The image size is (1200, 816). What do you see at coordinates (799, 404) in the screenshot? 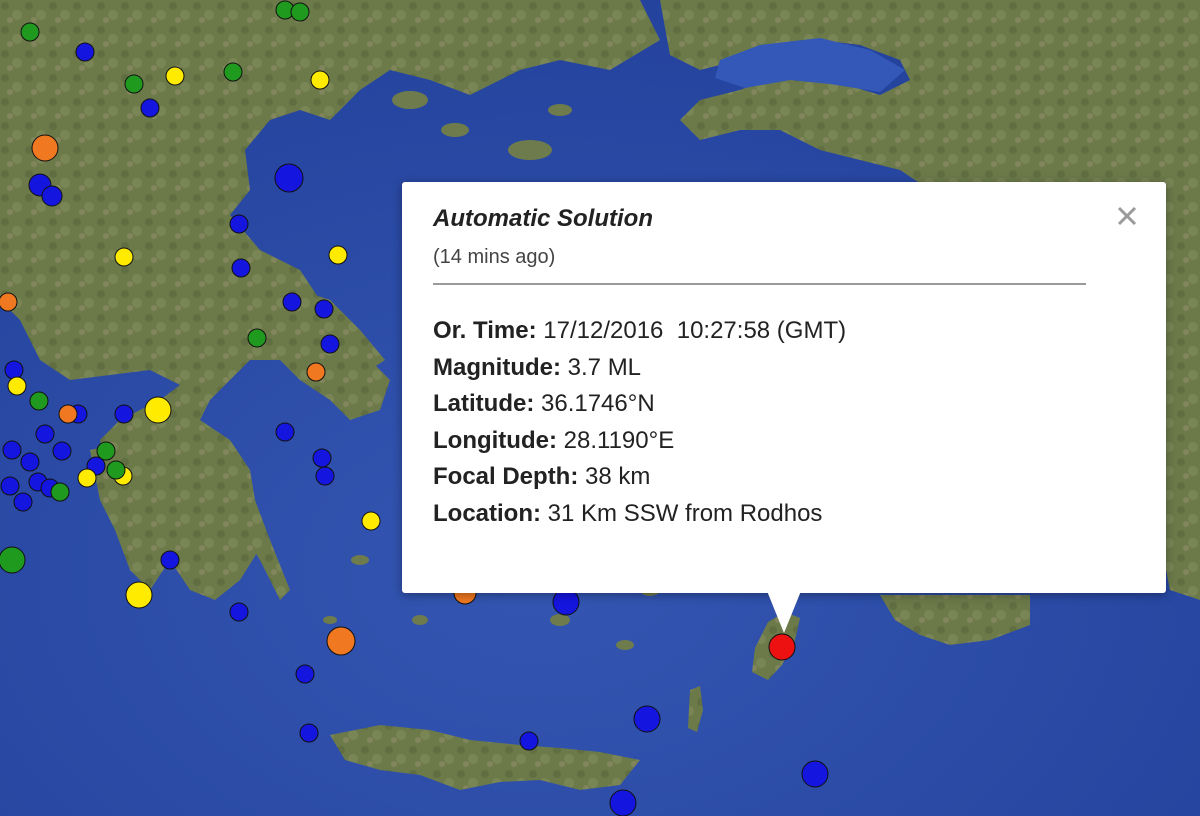
I see `latitude-row: Latitude: 36.1746°N` at bounding box center [799, 404].